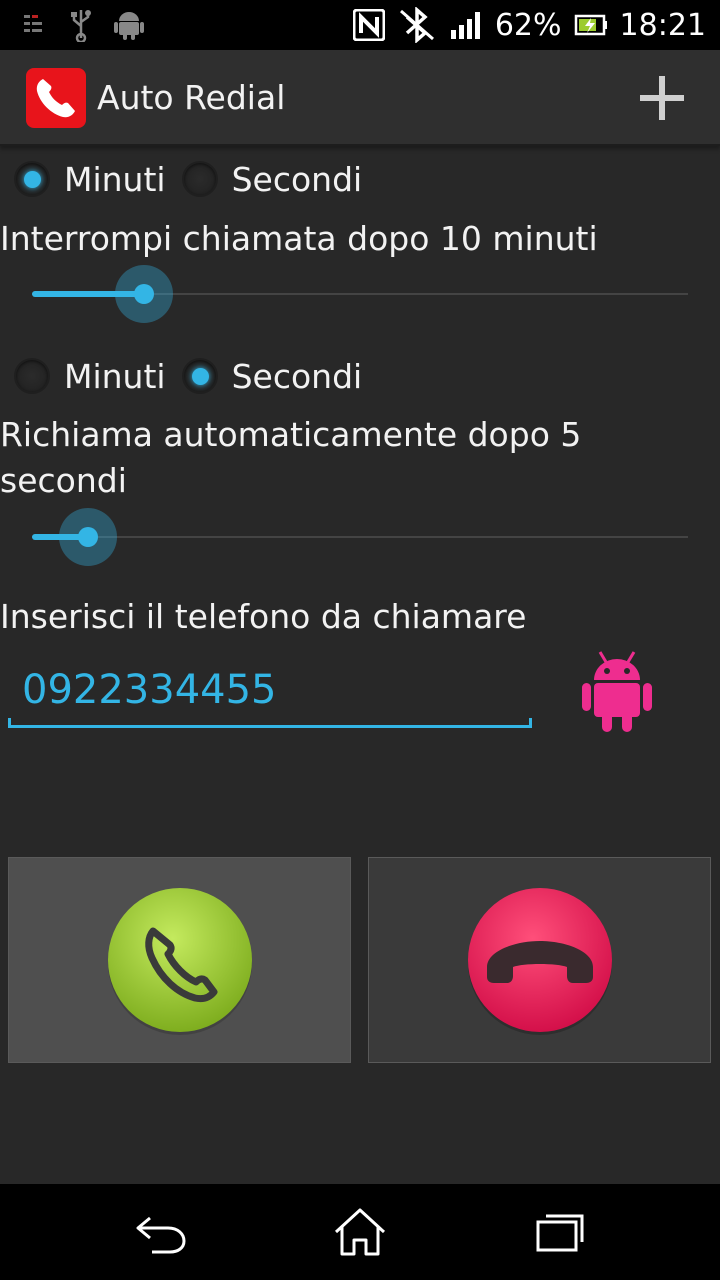 The image size is (720, 1280). I want to click on call-icon, so click(179, 961).